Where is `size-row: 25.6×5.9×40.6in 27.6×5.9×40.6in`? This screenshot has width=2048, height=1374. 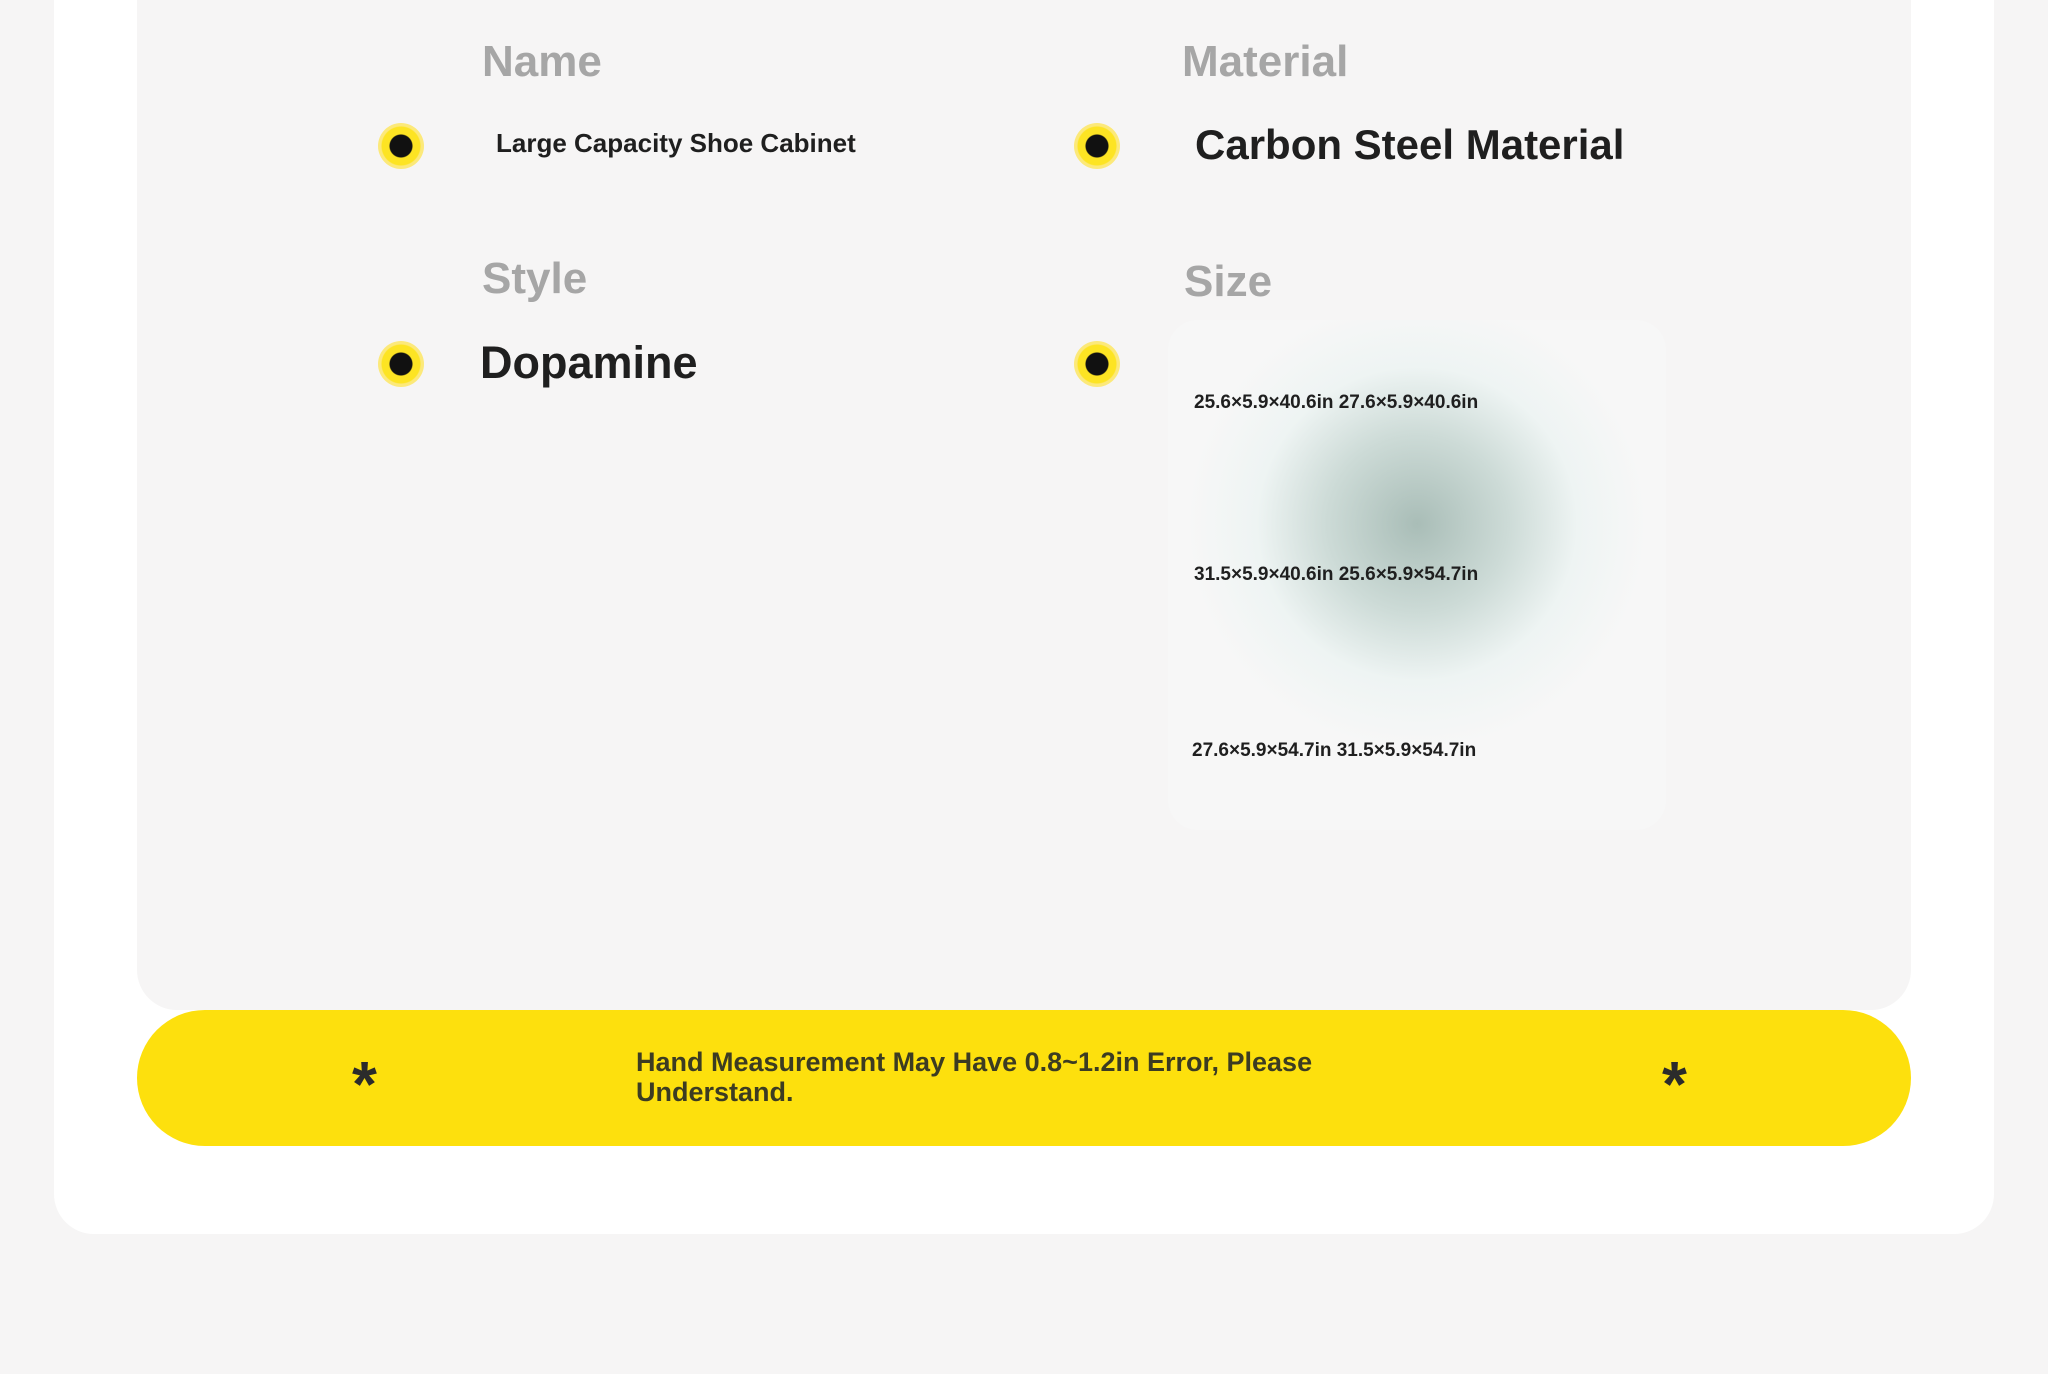 size-row: 25.6×5.9×40.6in 27.6×5.9×40.6in is located at coordinates (1336, 402).